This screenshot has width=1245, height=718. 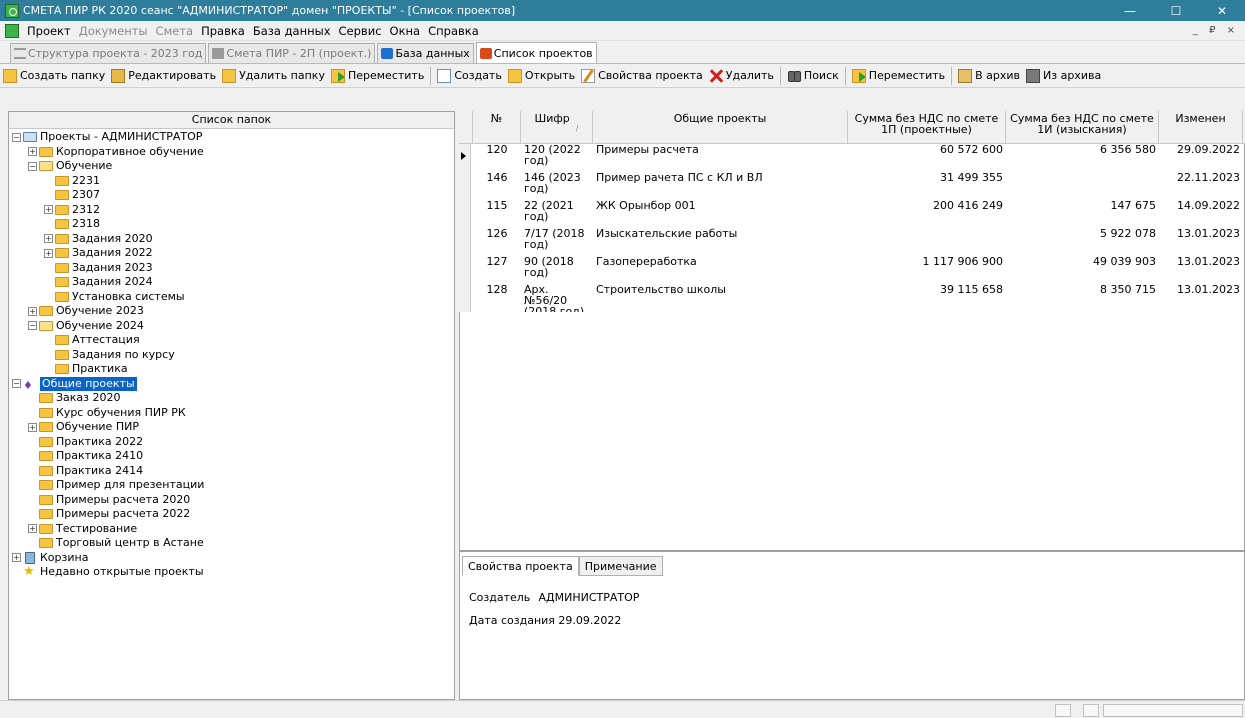 I want to click on tree-node: Торговый центр в Астане, so click(x=232, y=543).